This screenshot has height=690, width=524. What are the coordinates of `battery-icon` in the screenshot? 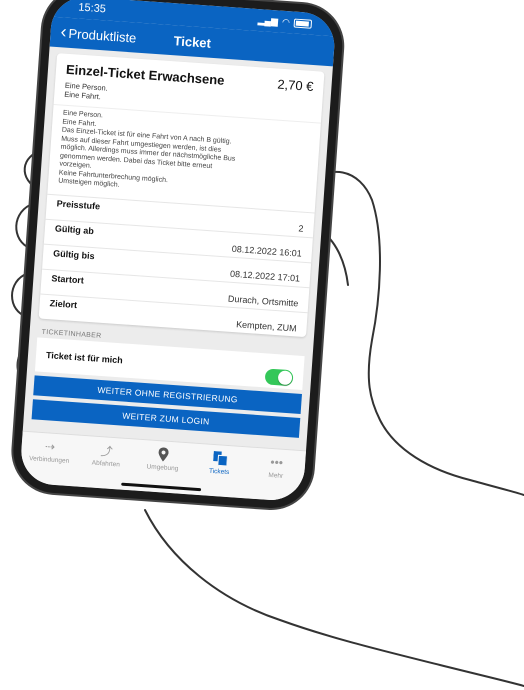 It's located at (303, 23).